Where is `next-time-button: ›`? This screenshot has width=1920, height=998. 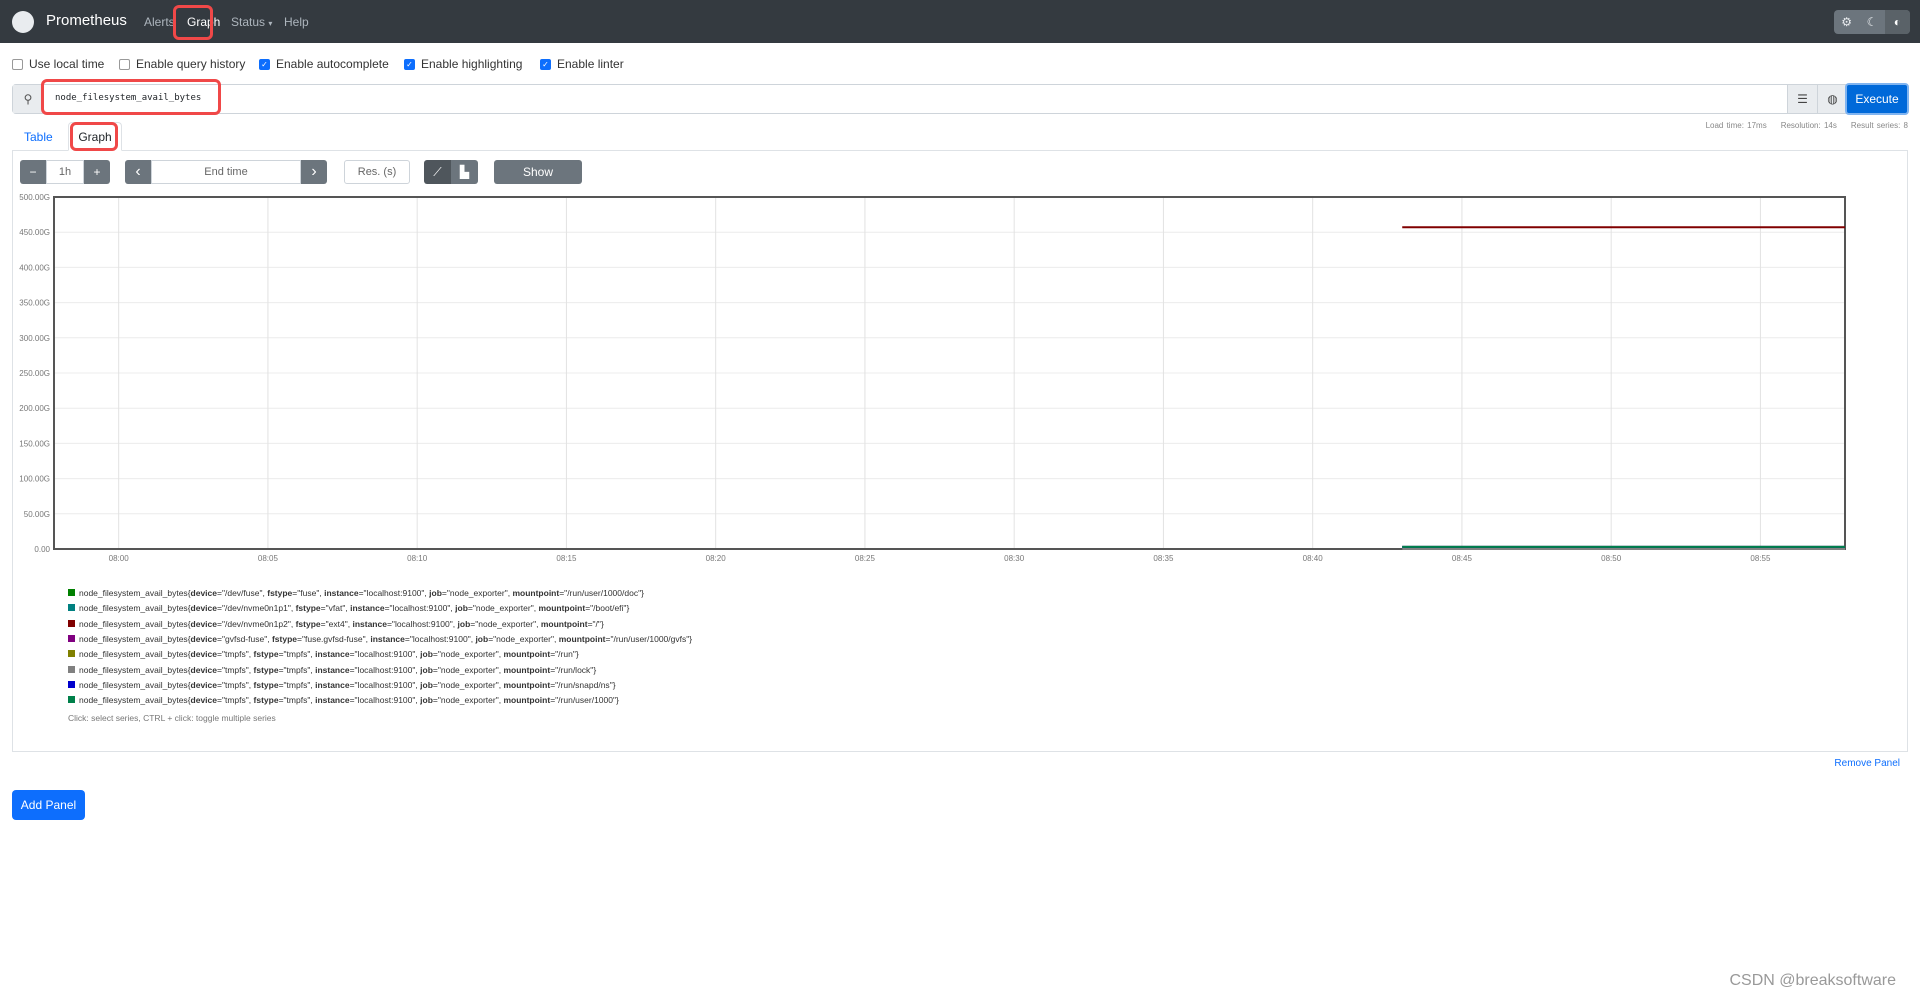 next-time-button: › is located at coordinates (314, 172).